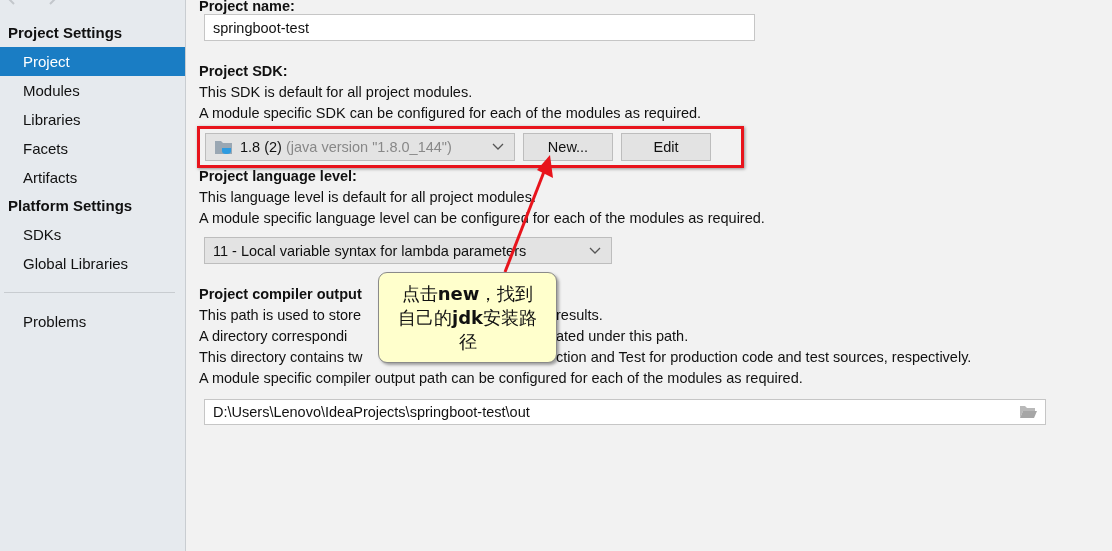 This screenshot has height=551, width=1112. What do you see at coordinates (467, 317) in the screenshot?
I see `callout-text: 点击new，找到自己的jdk安装路径` at bounding box center [467, 317].